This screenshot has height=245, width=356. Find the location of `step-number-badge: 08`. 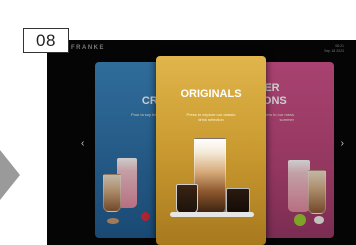

step-number-badge: 08 is located at coordinates (46, 40).